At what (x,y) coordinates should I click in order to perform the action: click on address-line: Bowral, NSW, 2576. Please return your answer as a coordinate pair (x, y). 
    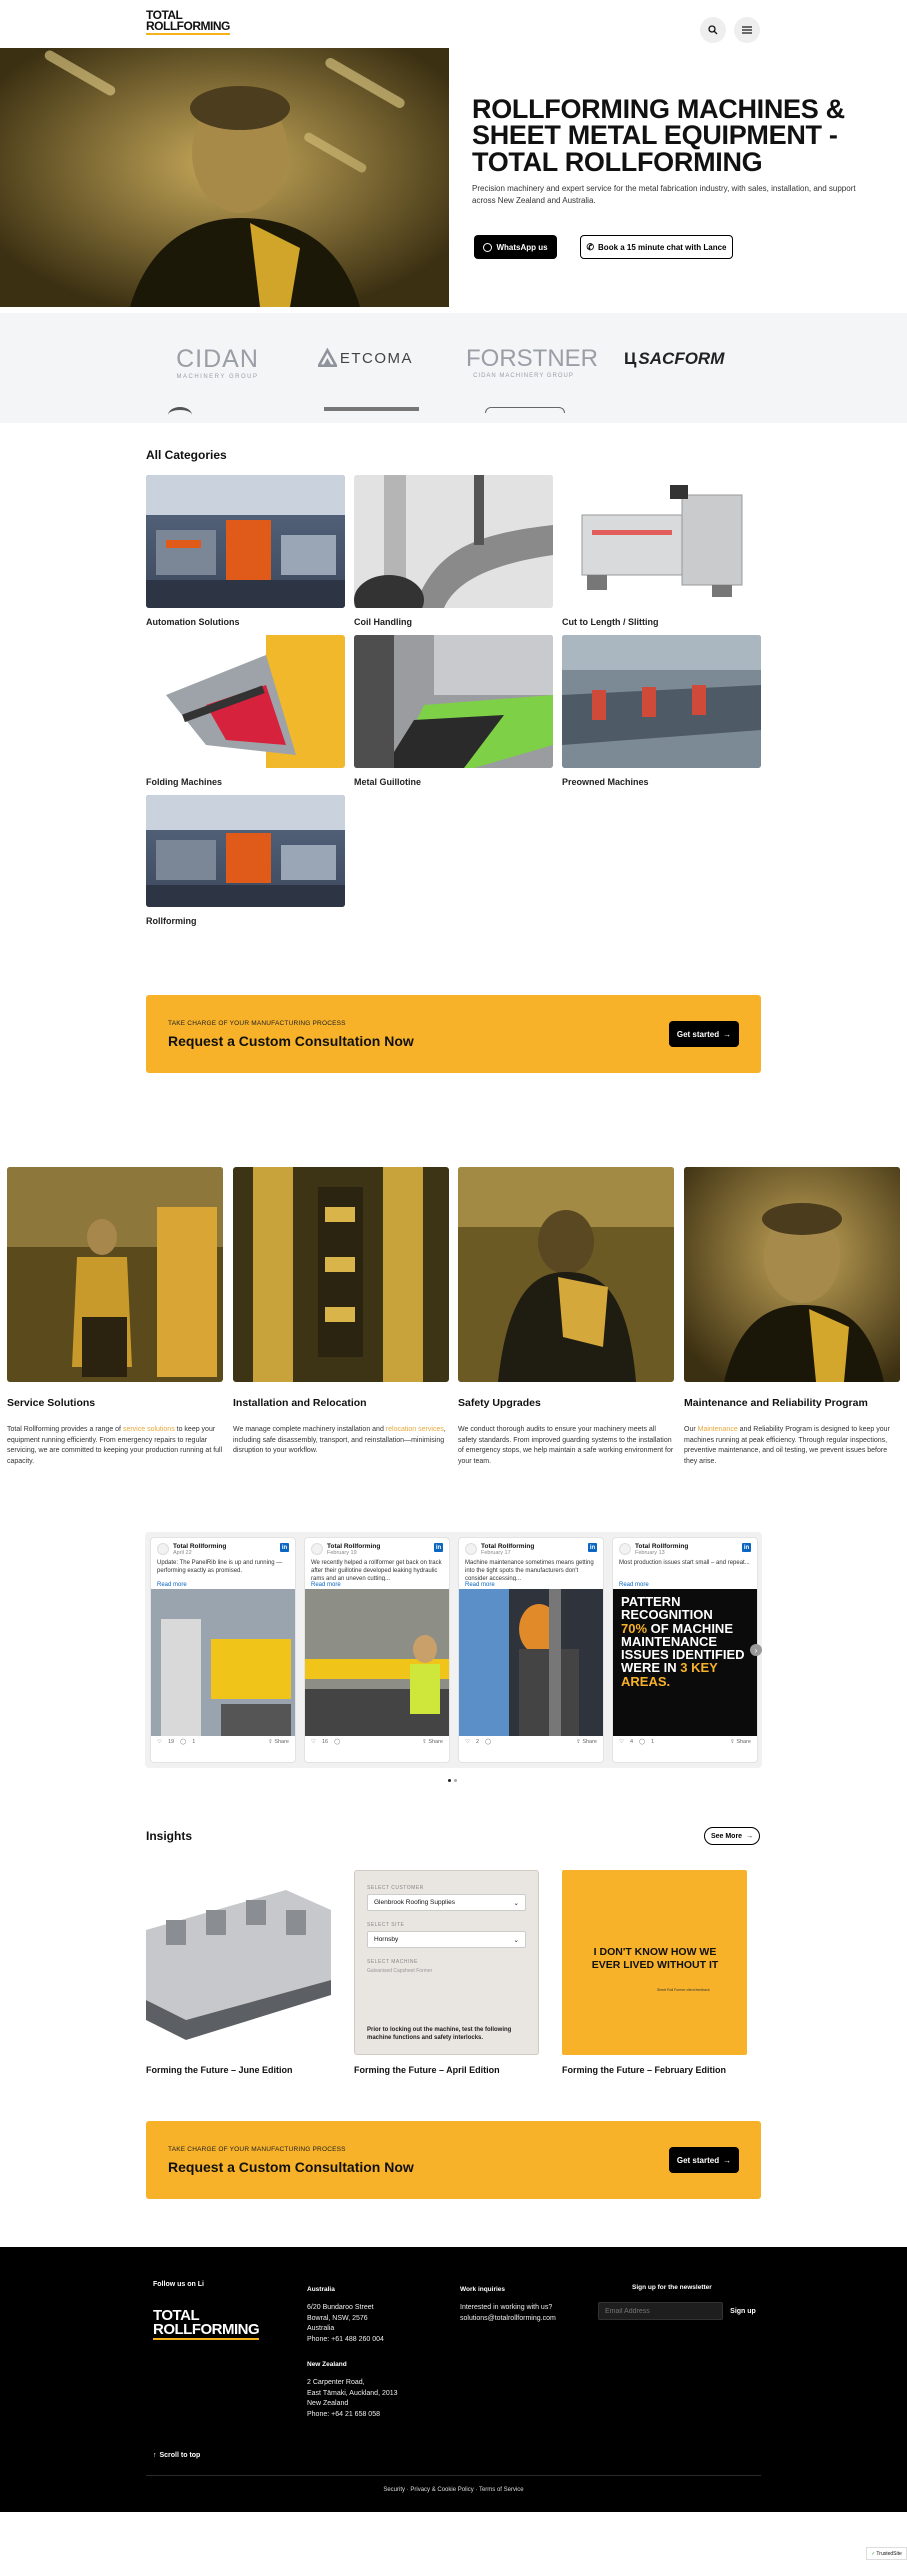
    Looking at the image, I should click on (337, 2318).